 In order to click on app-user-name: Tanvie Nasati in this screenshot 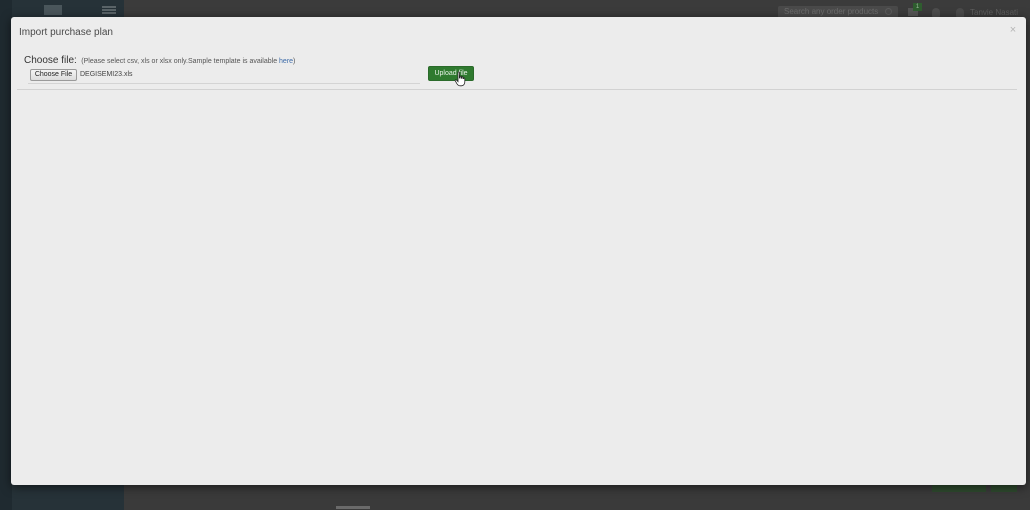, I will do `click(994, 12)`.